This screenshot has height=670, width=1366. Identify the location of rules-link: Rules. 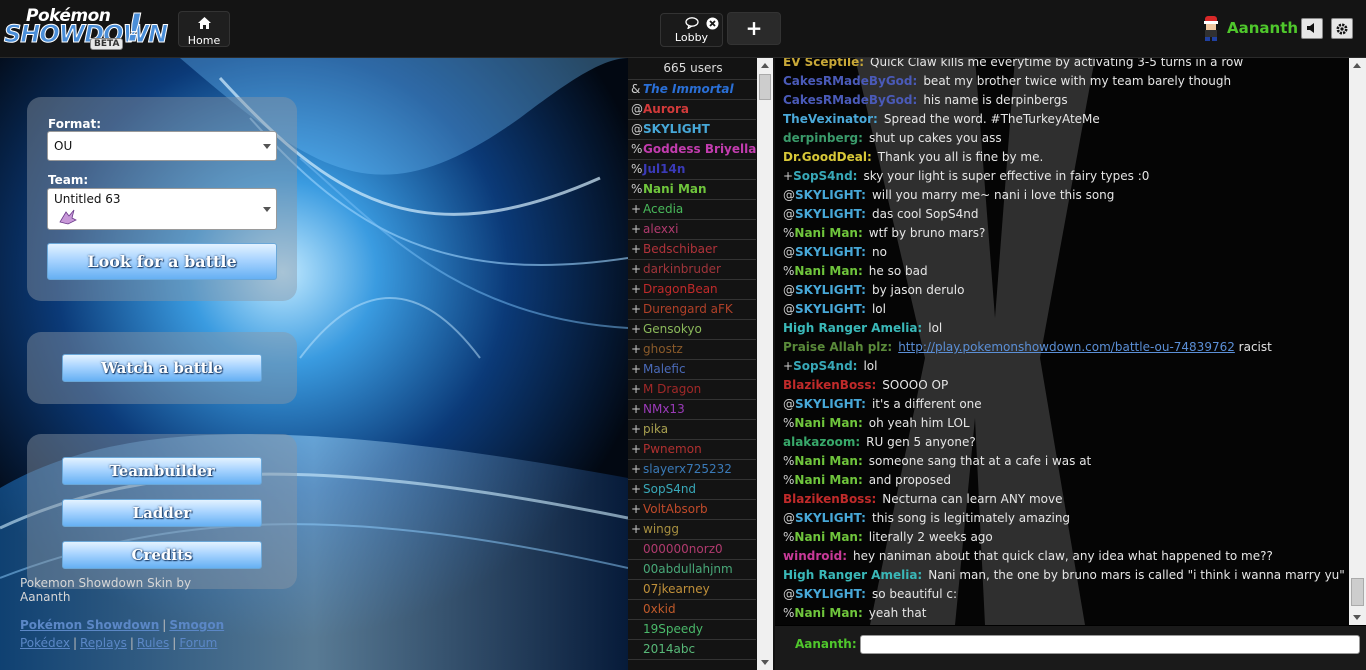
(153, 643).